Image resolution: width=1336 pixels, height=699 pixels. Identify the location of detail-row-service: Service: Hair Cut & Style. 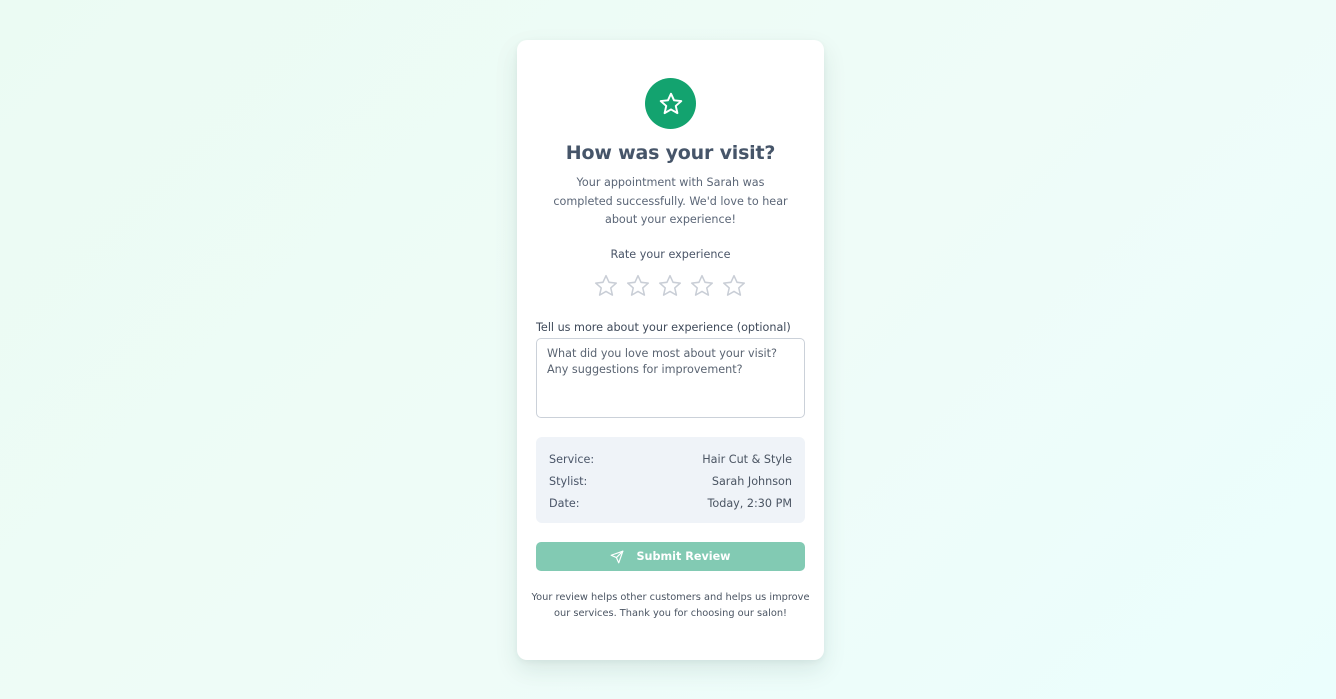
(670, 460).